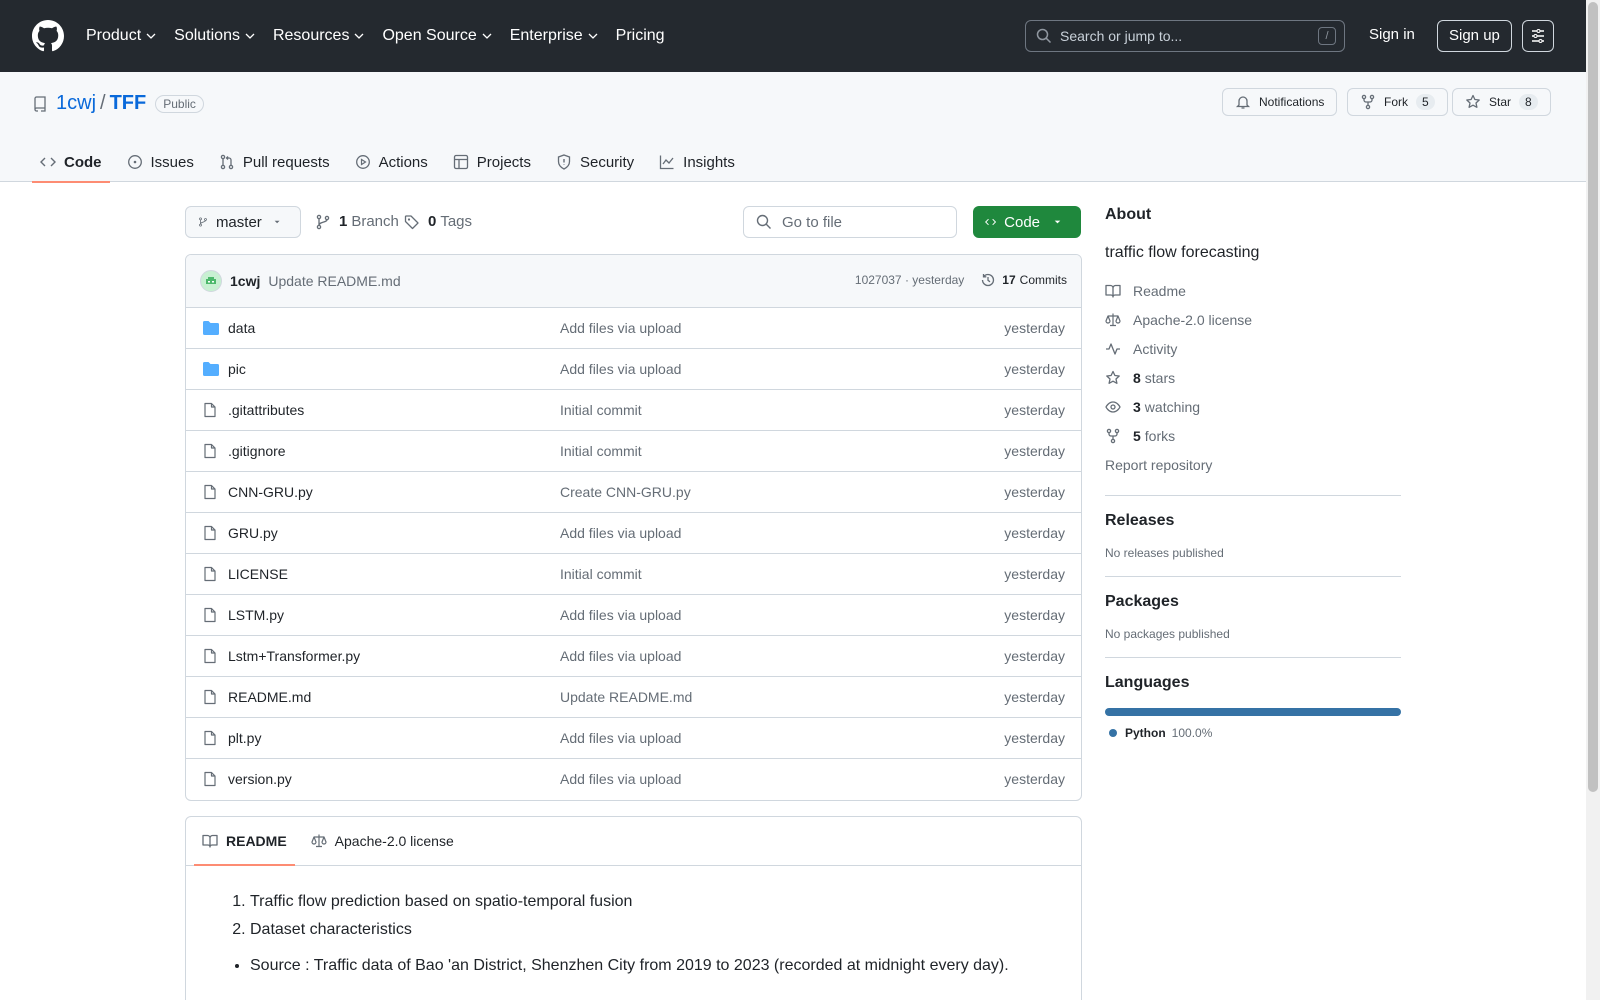 This screenshot has height=1000, width=1600. What do you see at coordinates (48, 36) in the screenshot?
I see `github-logo-icon` at bounding box center [48, 36].